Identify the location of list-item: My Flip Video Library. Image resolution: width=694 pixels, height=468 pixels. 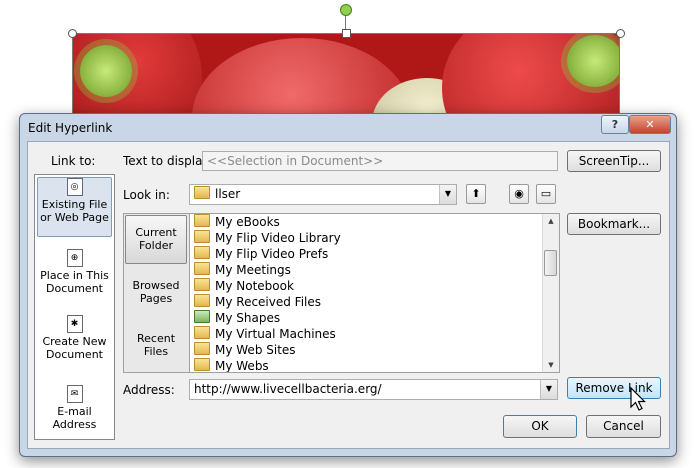
(267, 238).